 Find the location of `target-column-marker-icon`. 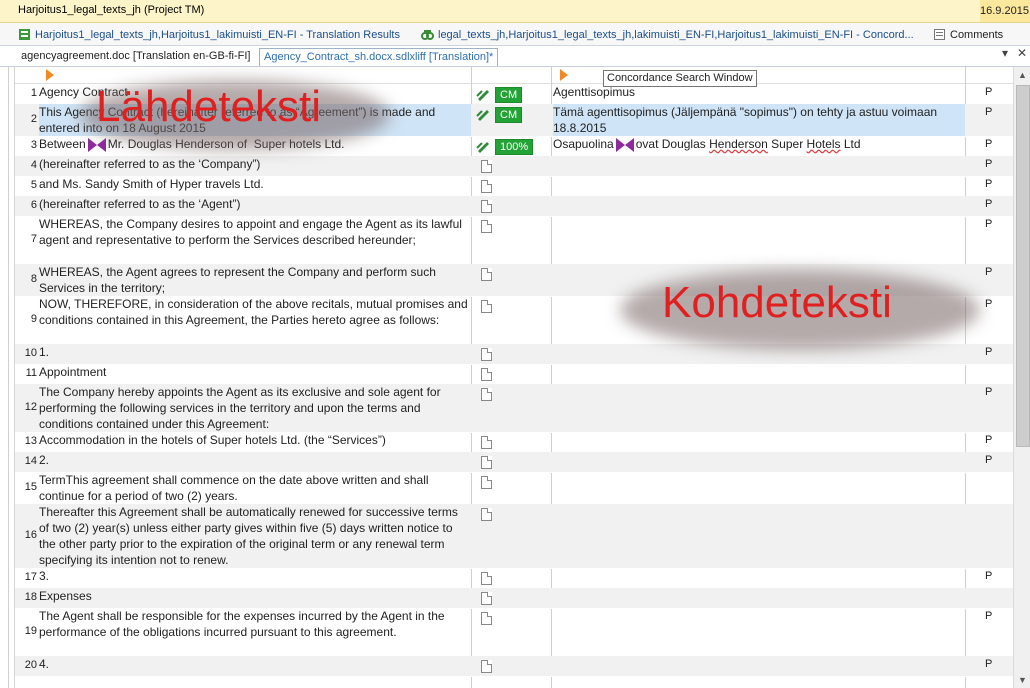

target-column-marker-icon is located at coordinates (564, 75).